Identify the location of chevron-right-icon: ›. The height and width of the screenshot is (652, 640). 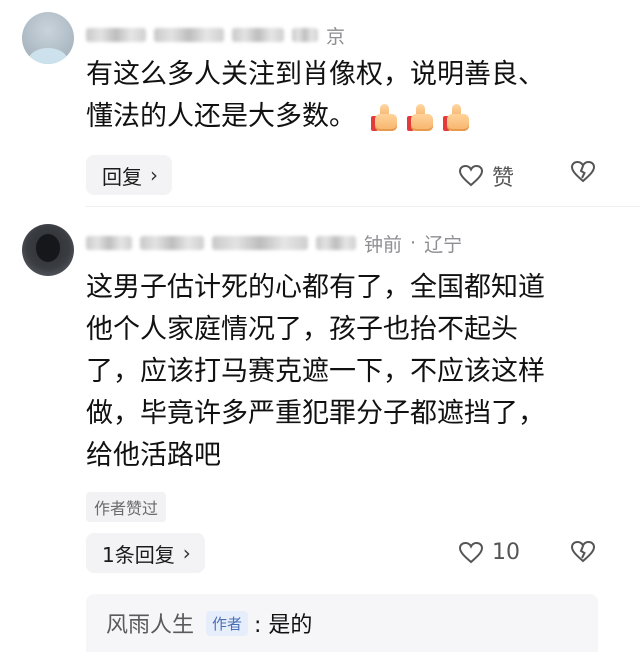
(186, 553).